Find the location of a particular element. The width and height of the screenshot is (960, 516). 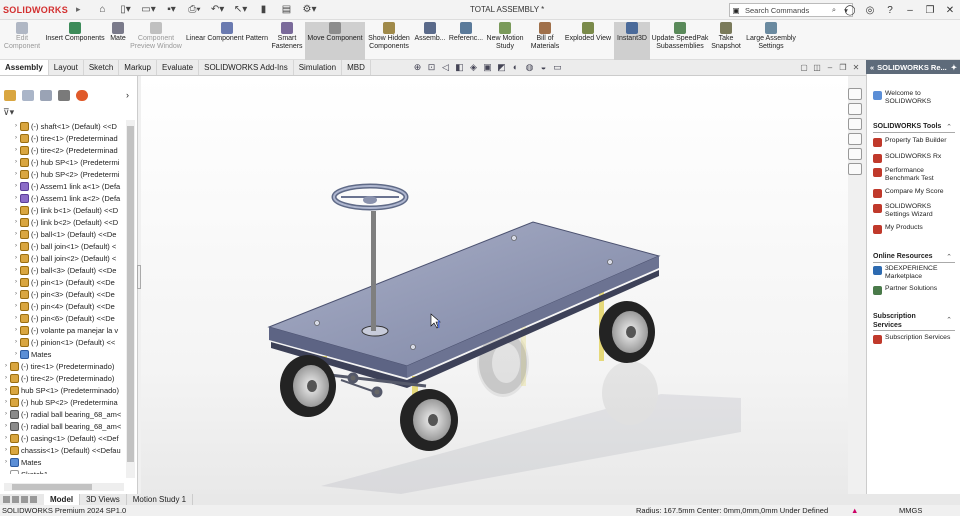

custom-properties-icon is located at coordinates (855, 169).